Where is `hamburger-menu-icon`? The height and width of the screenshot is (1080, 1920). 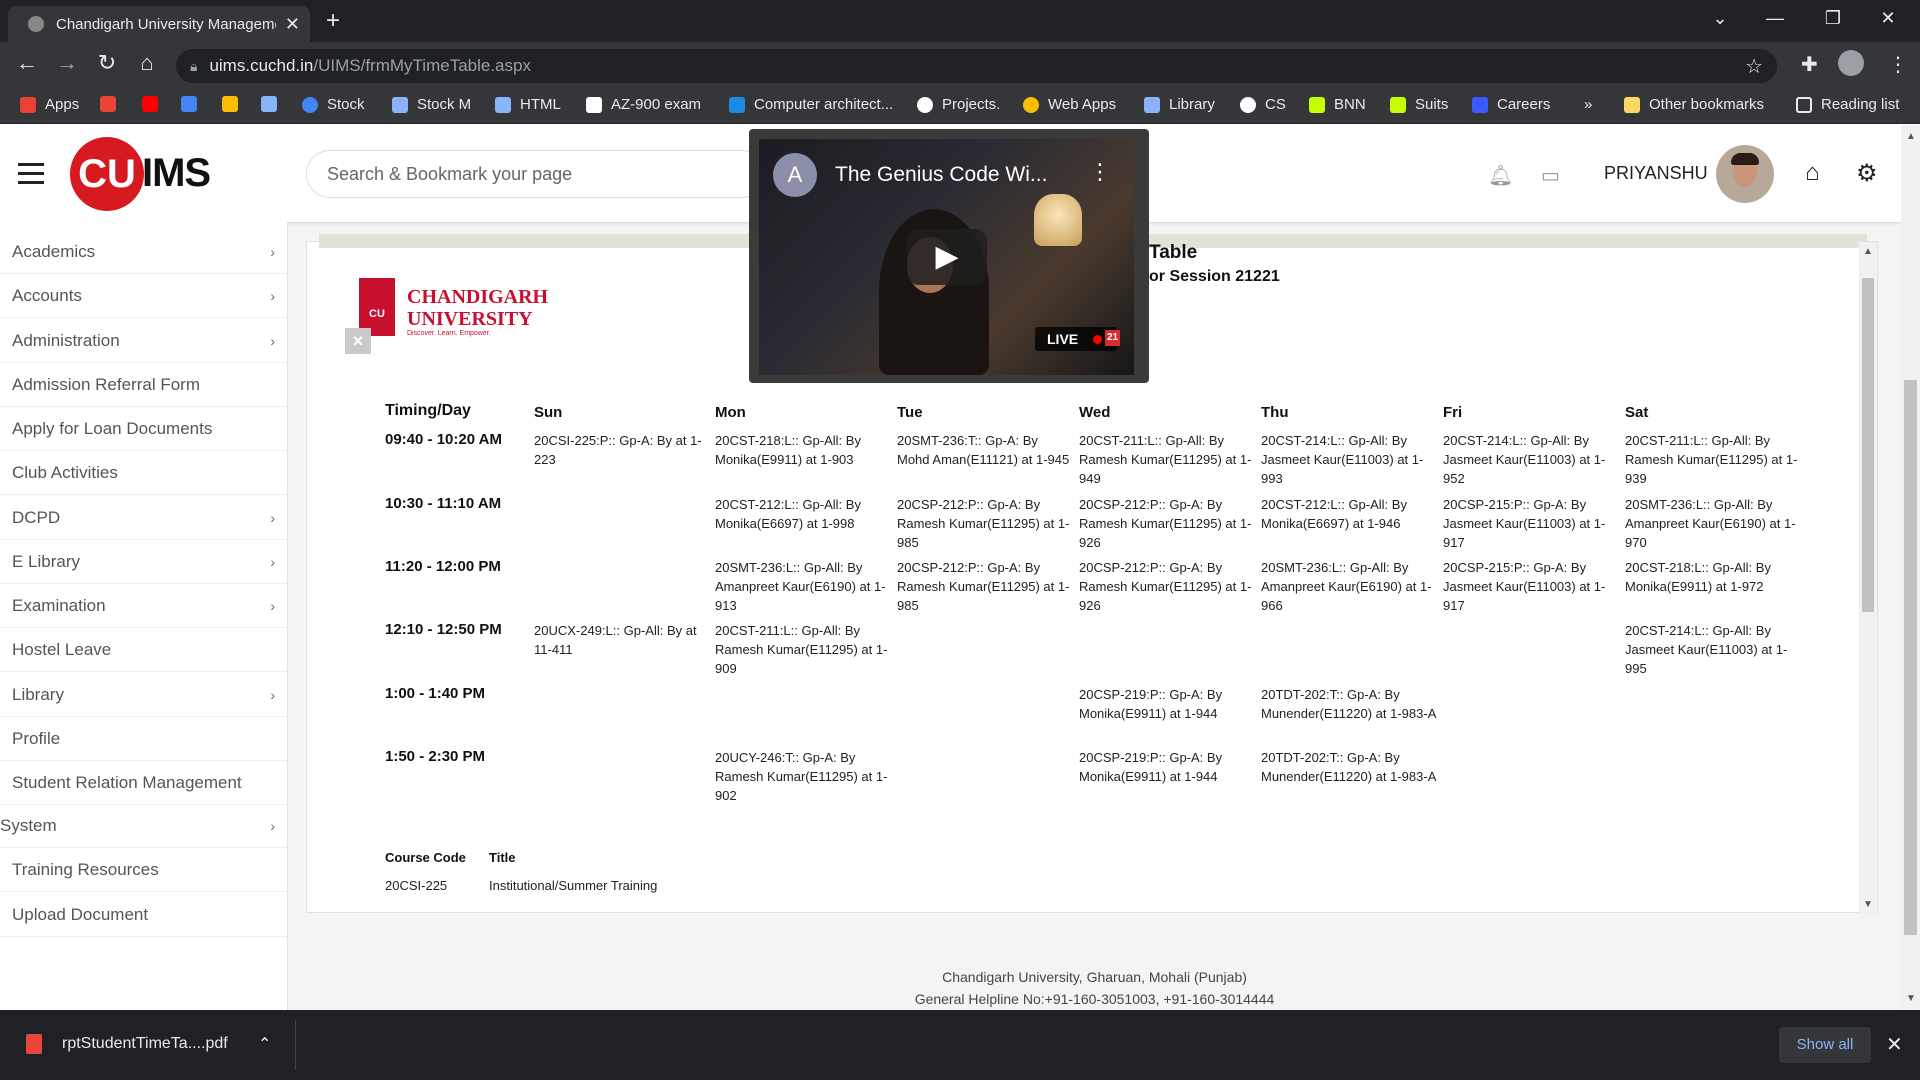
hamburger-menu-icon is located at coordinates (31, 173).